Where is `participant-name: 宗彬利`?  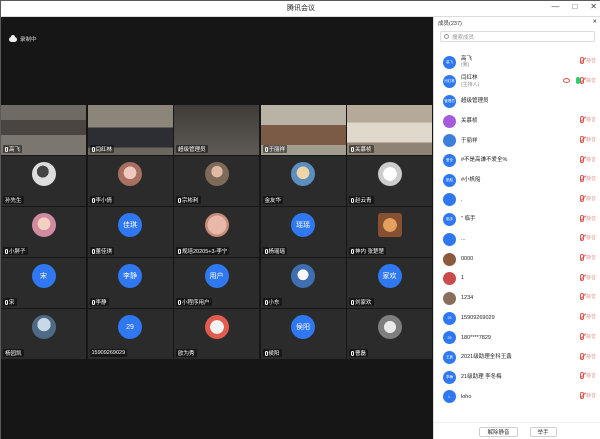
participant-name: 宗彬利 is located at coordinates (190, 201).